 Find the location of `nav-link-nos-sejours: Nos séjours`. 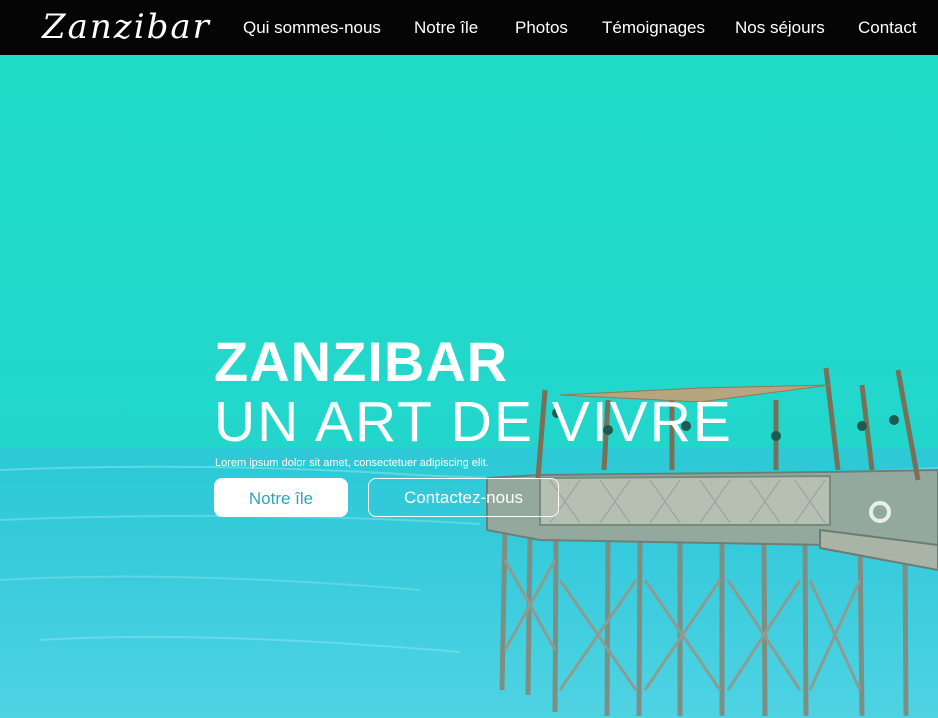

nav-link-nos-sejours: Nos séjours is located at coordinates (780, 28).